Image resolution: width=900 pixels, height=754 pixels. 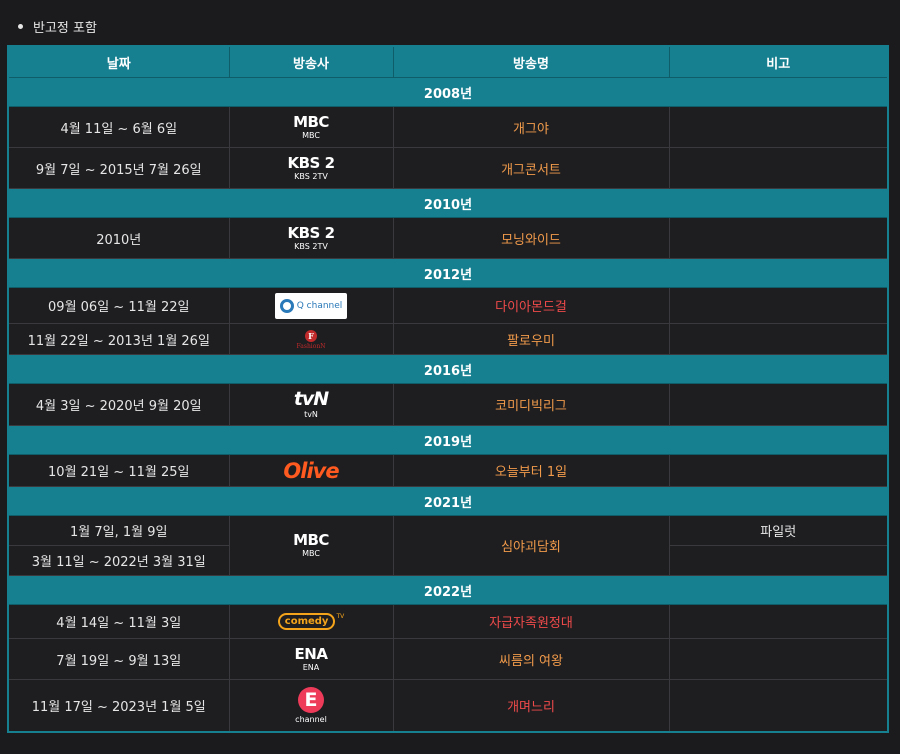 I want to click on table-row: 11월 22일 ~ 2013년 1월 26일 F FashionN 팔로우미, so click(x=448, y=339).